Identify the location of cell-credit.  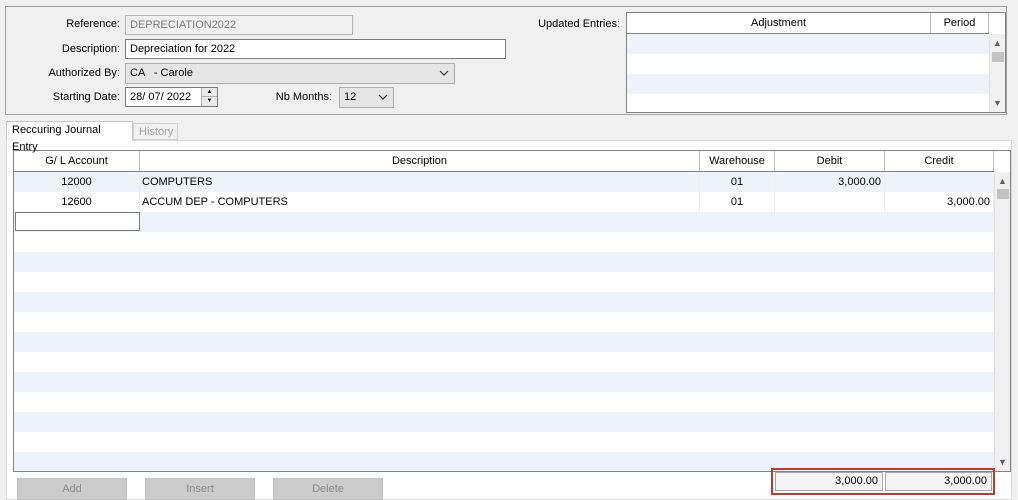
(939, 182).